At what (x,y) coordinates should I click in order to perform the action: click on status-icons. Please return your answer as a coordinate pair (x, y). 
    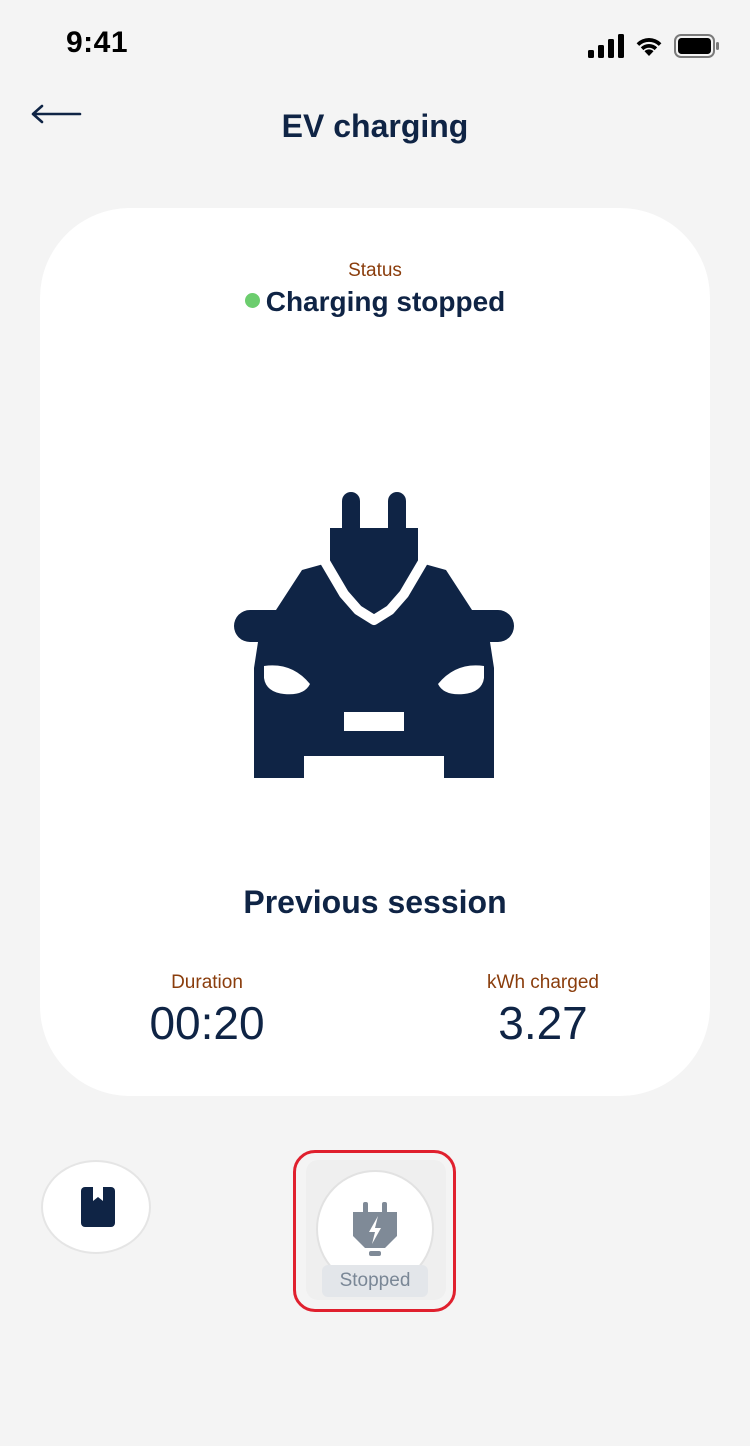
    Looking at the image, I should click on (654, 46).